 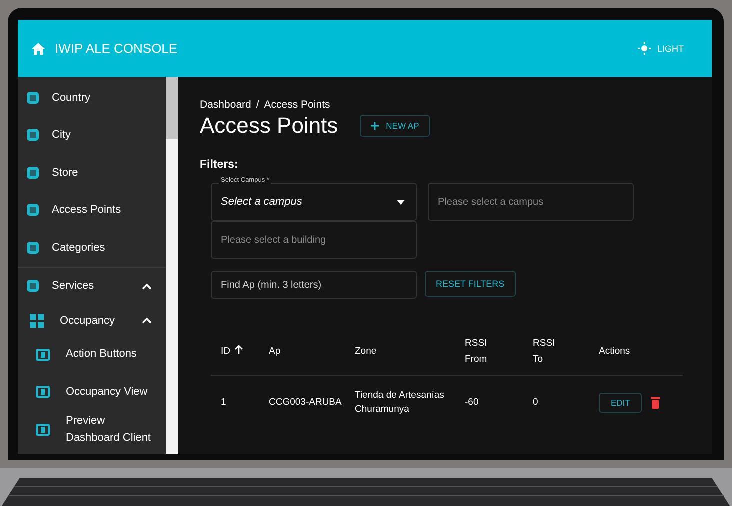 What do you see at coordinates (92, 355) in the screenshot?
I see `sidebar-item: Action Buttons` at bounding box center [92, 355].